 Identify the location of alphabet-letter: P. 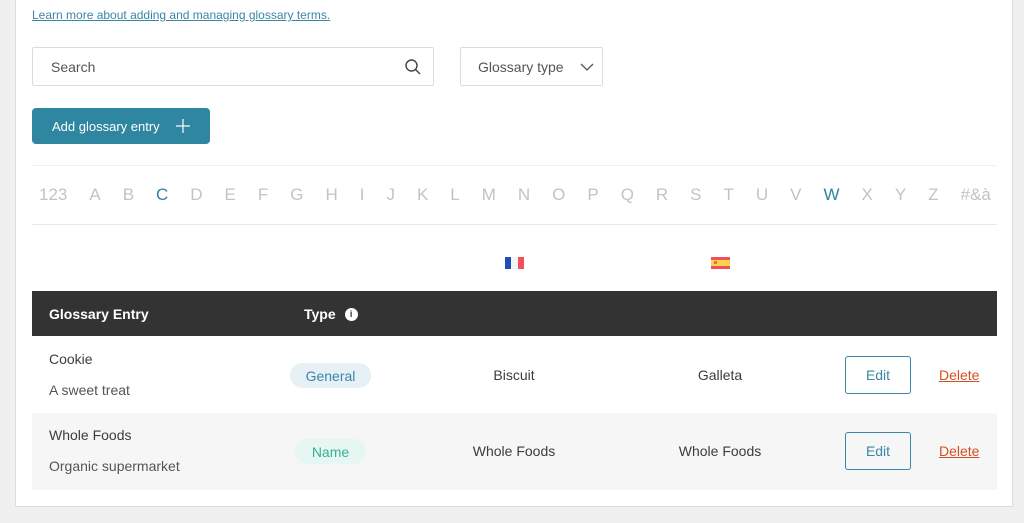
(592, 195).